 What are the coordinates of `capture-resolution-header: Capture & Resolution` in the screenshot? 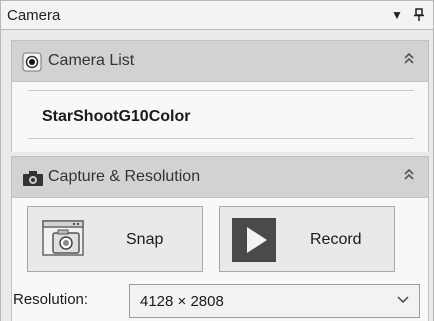 It's located at (220, 177).